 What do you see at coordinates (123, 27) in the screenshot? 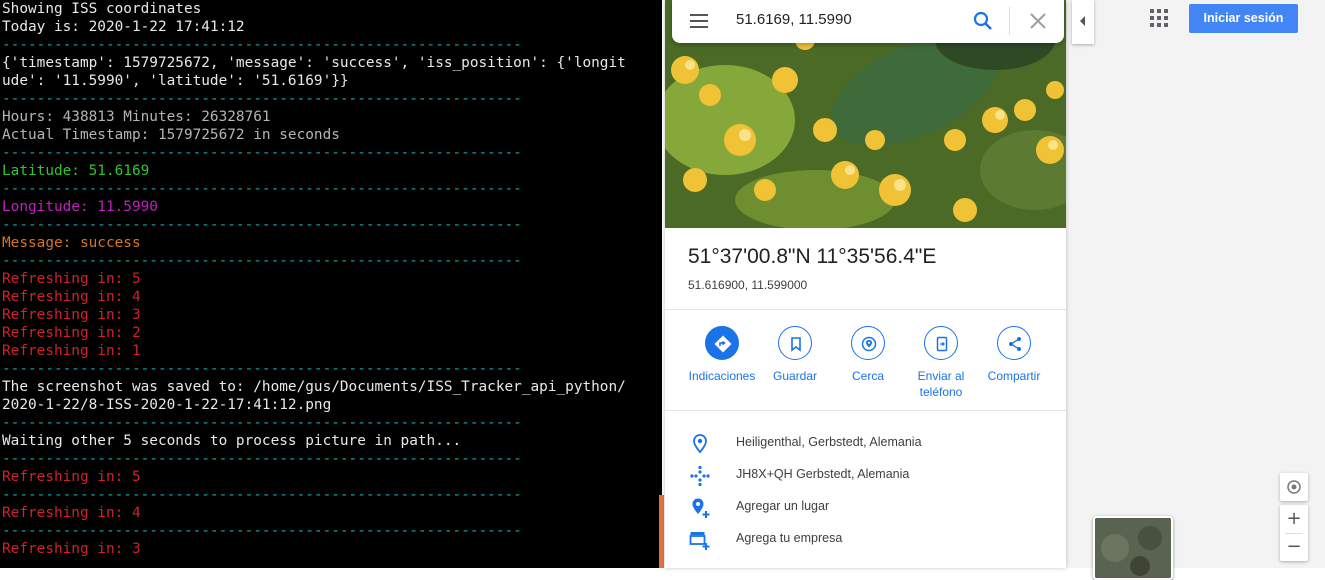
I see `terminal-line: Today is: 2020-1-22 17:41:12` at bounding box center [123, 27].